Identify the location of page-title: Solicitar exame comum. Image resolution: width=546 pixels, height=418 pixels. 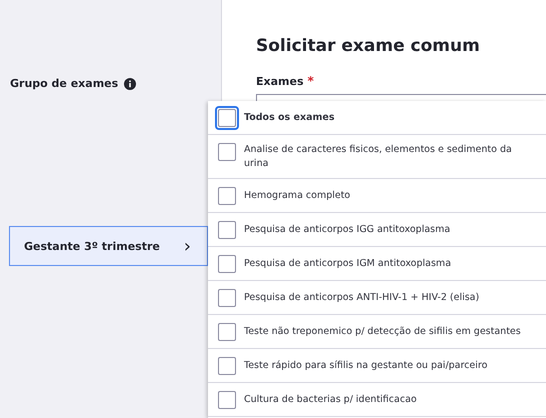
(368, 46).